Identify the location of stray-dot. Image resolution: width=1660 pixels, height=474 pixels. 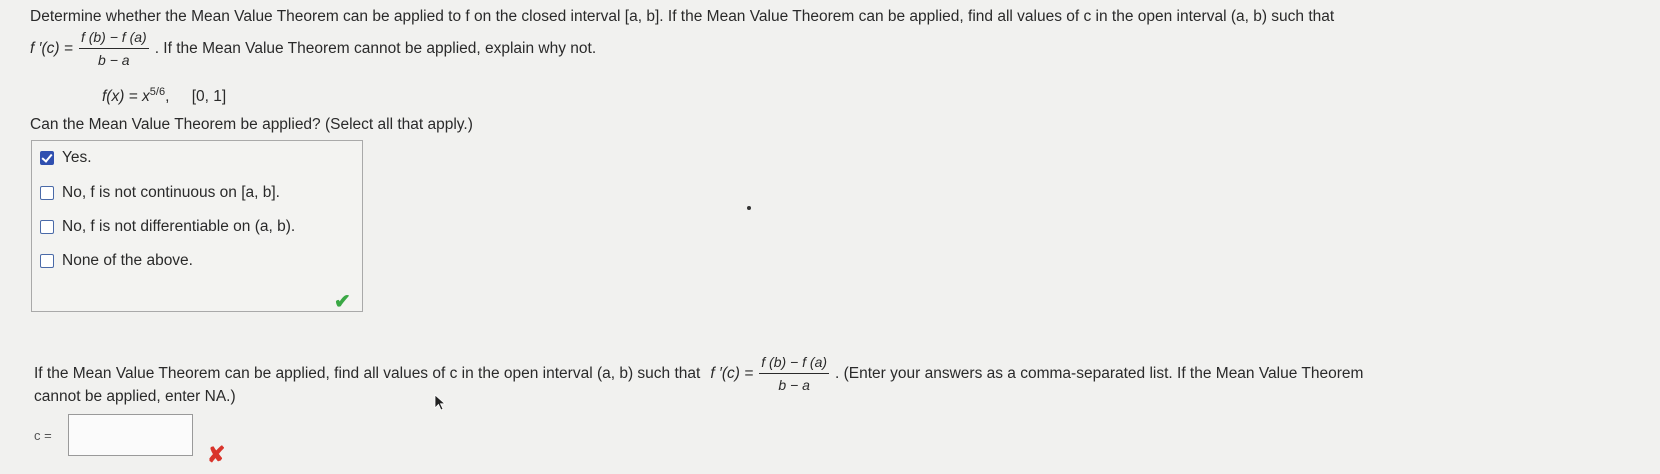
(749, 208).